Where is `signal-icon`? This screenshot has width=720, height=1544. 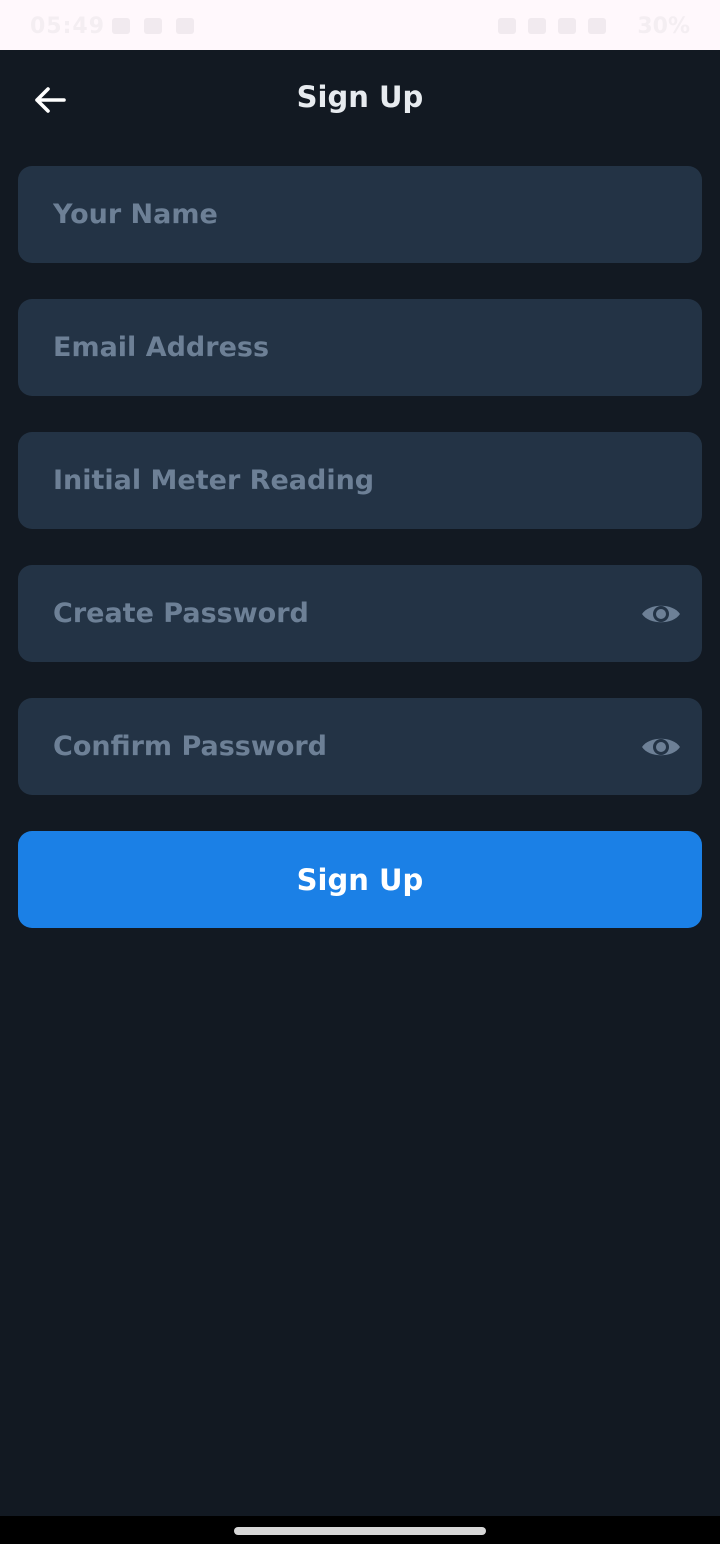 signal-icon is located at coordinates (507, 26).